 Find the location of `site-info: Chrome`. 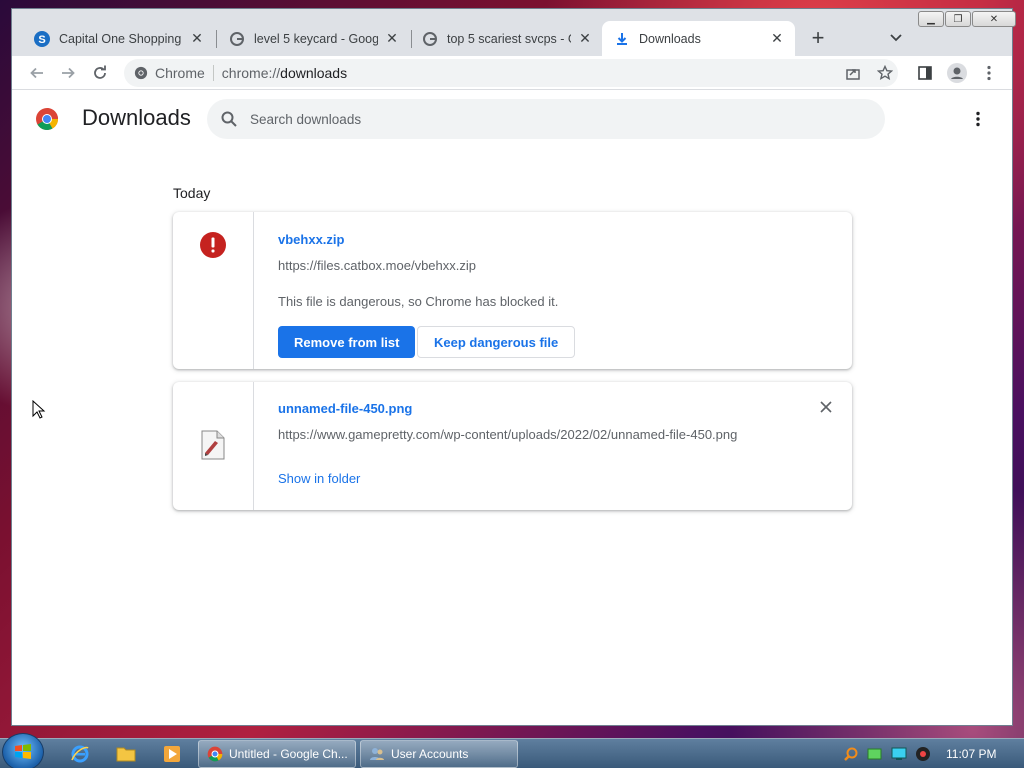

site-info: Chrome is located at coordinates (164, 73).